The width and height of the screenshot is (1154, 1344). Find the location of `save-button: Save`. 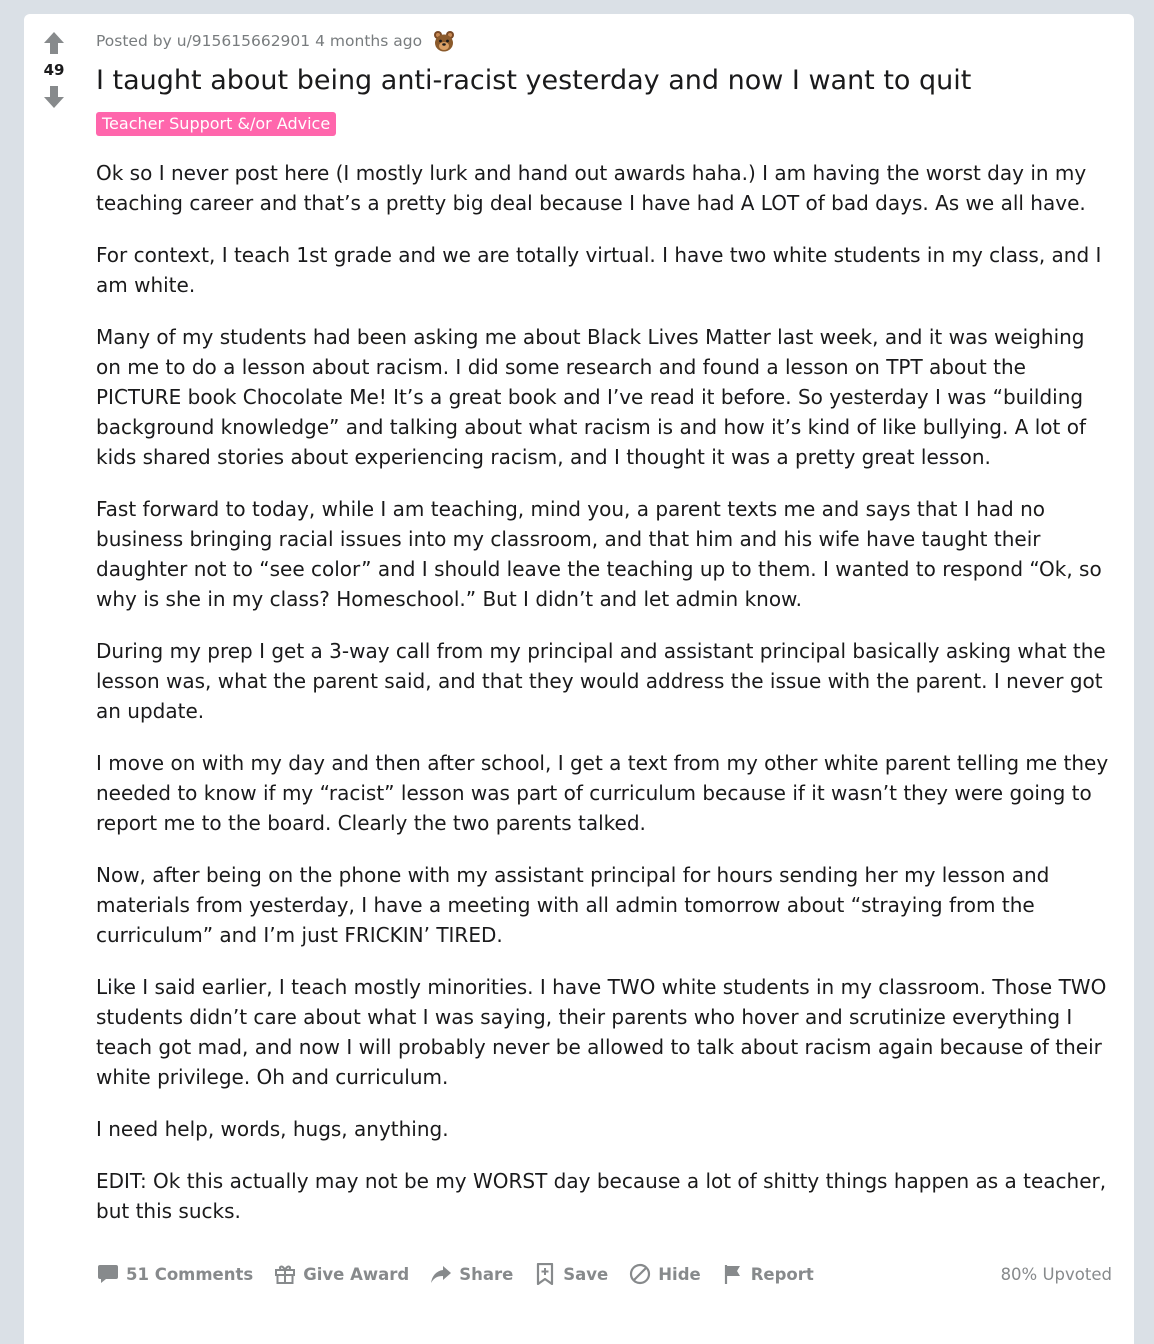

save-button: Save is located at coordinates (570, 1274).